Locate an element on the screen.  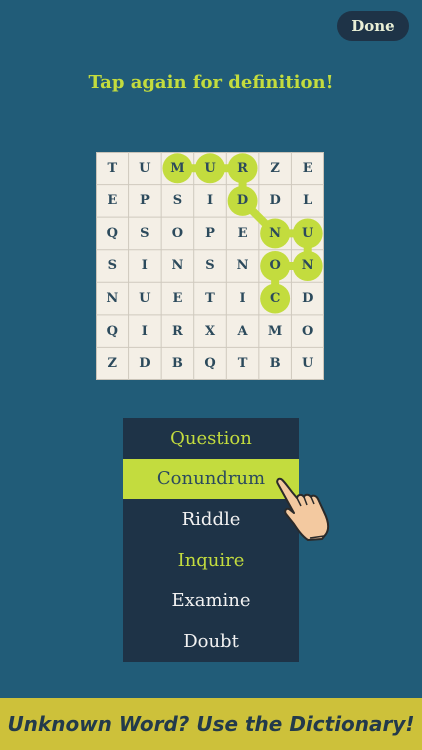
banner-text: Unknown Word? Use the Dictionary! is located at coordinates (211, 724).